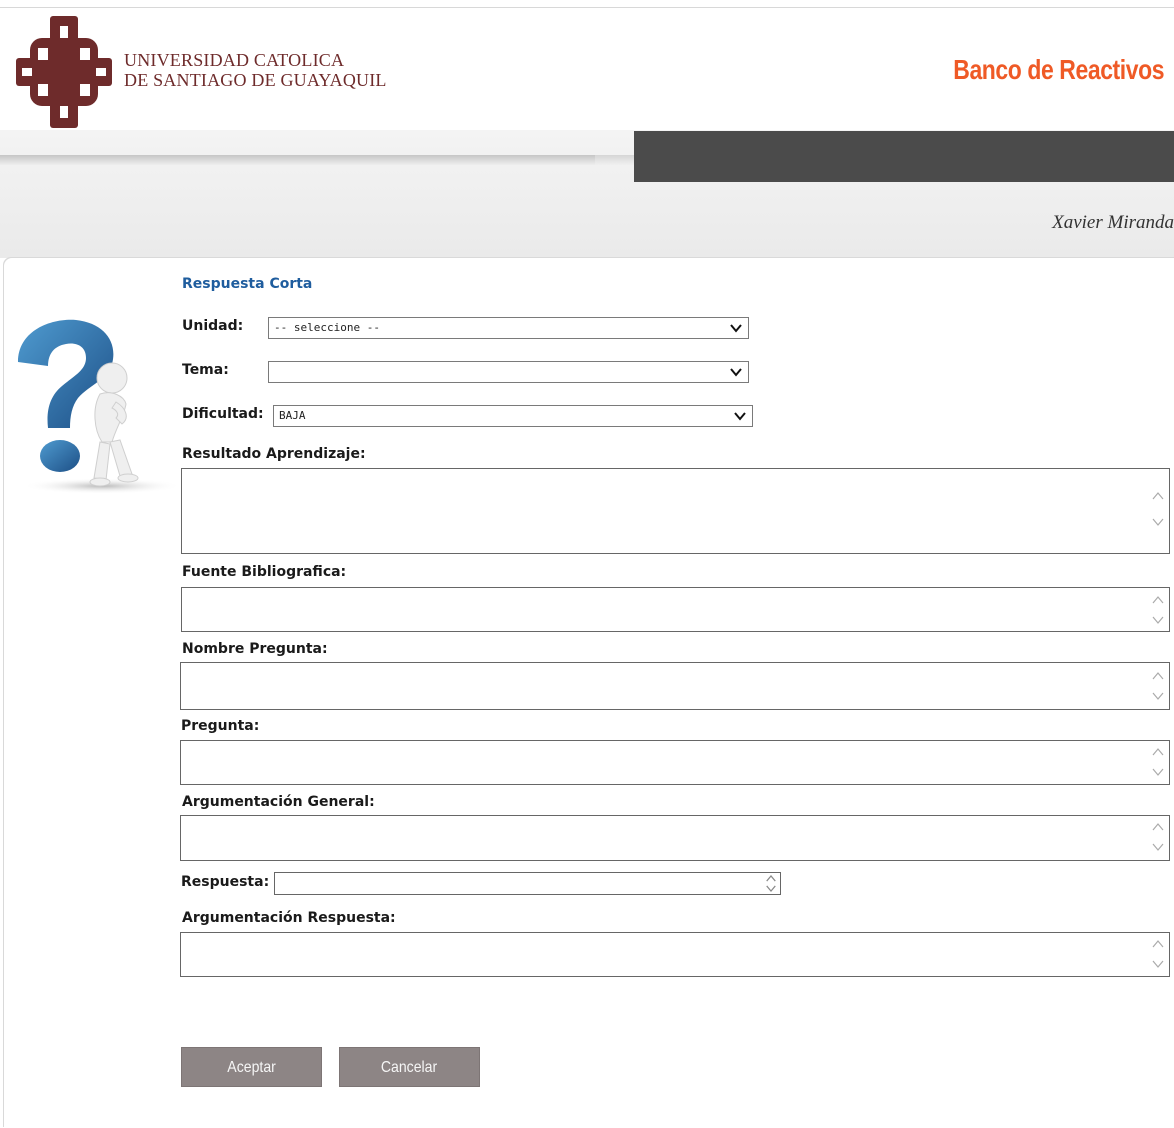 This screenshot has width=1174, height=1128. What do you see at coordinates (513, 416) in the screenshot?
I see `dificultad-select: BAJA` at bounding box center [513, 416].